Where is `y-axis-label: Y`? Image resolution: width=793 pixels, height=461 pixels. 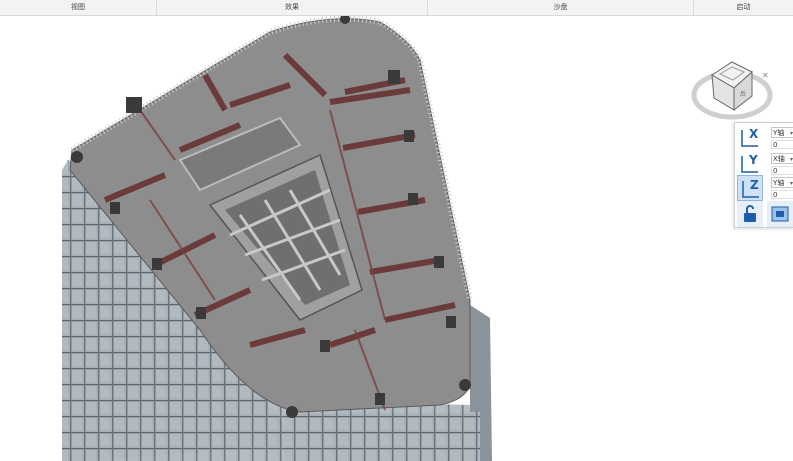 y-axis-label: Y is located at coordinates (753, 160).